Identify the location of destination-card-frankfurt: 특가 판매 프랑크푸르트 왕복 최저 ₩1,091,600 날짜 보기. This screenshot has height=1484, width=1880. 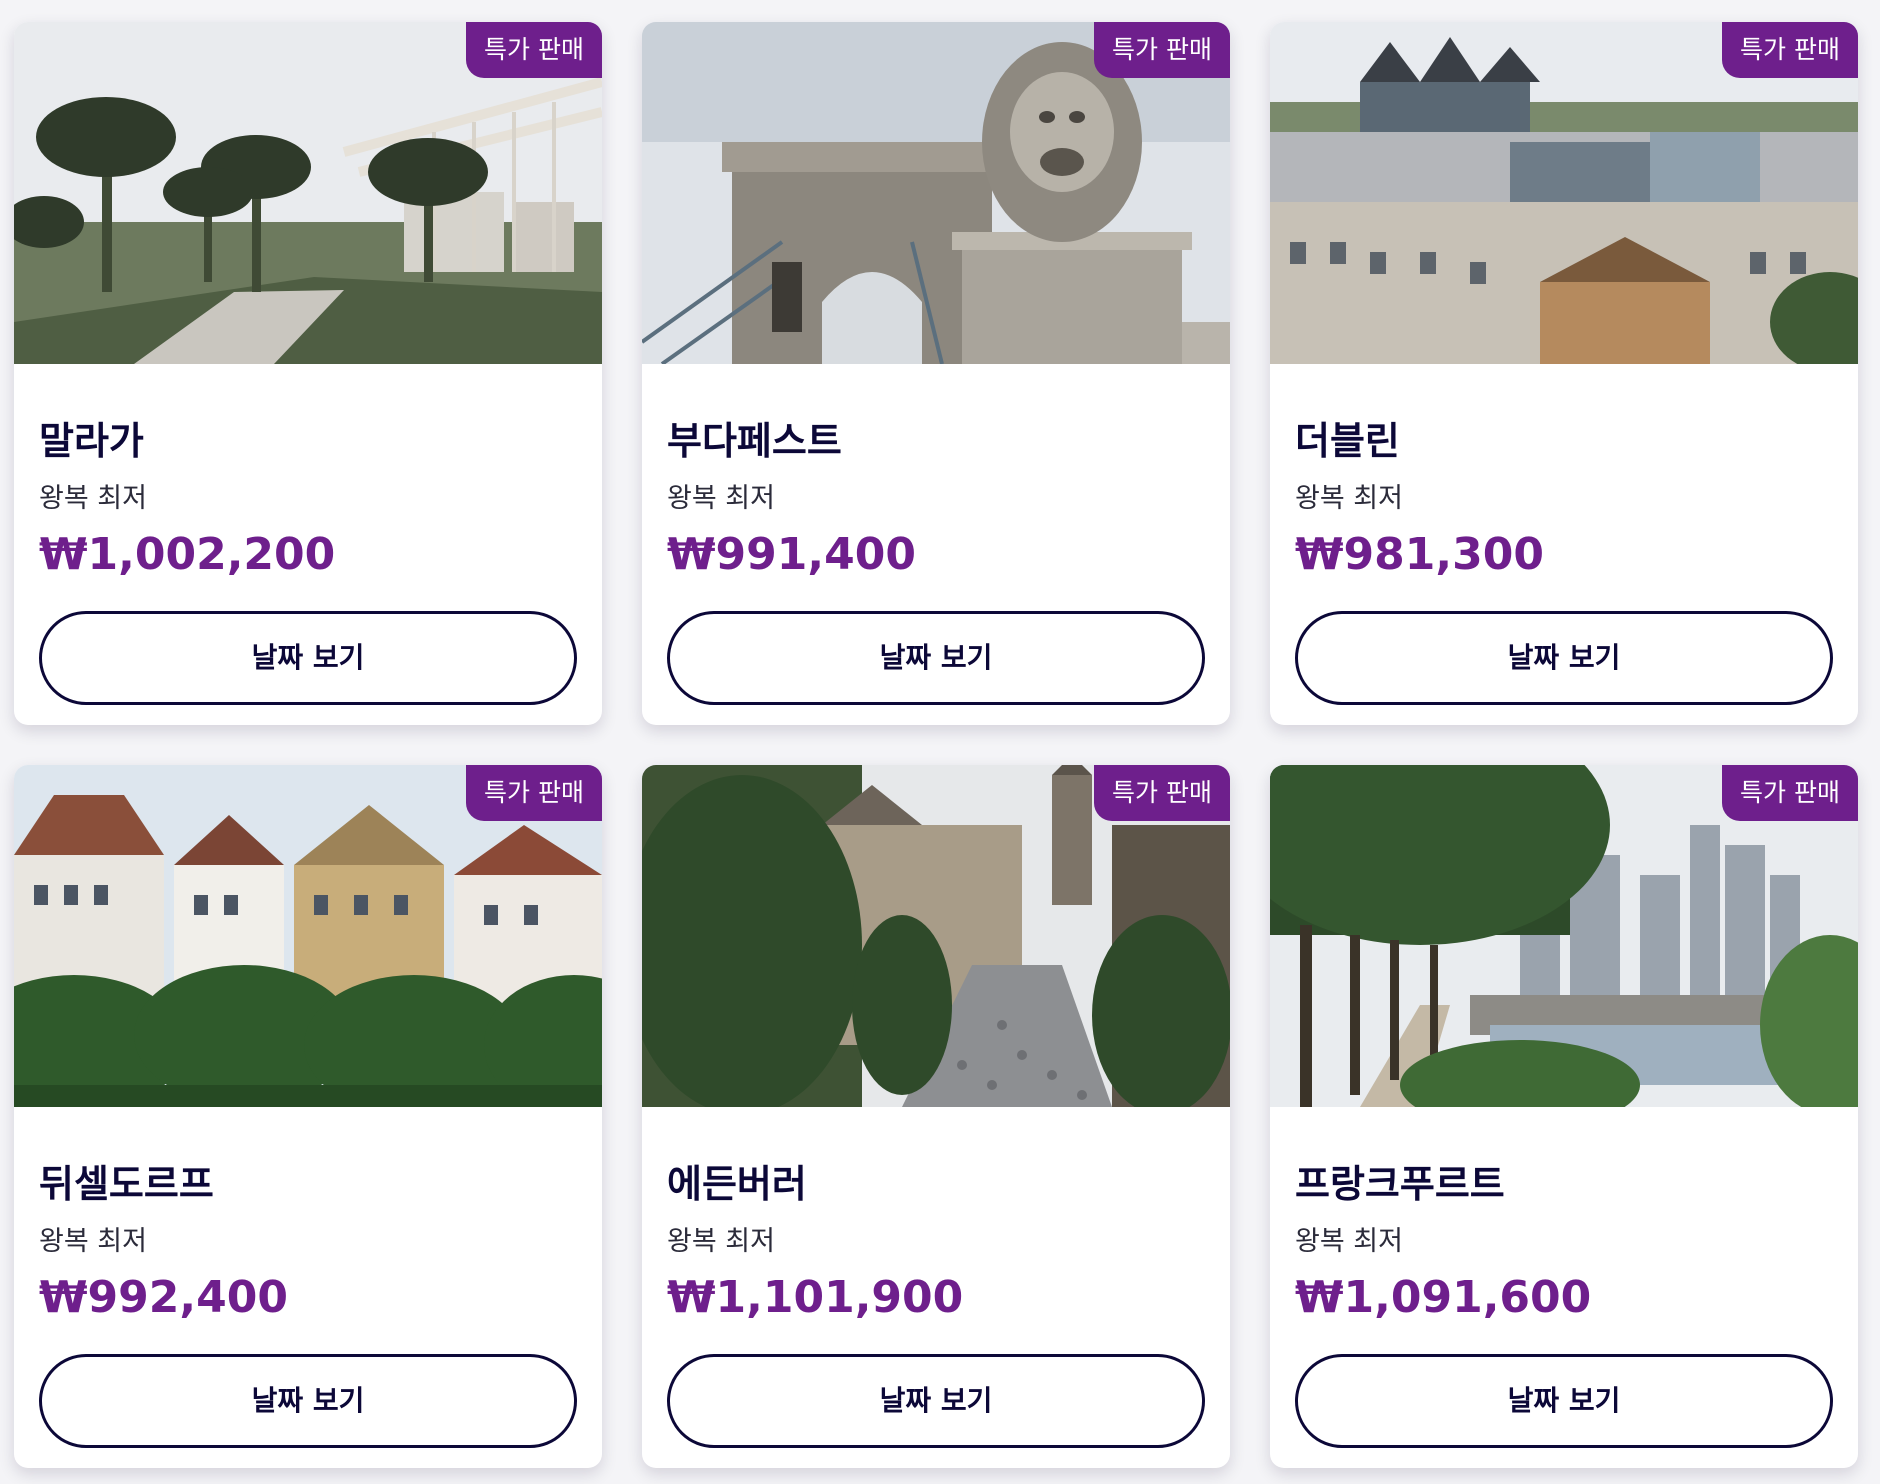
(1564, 1116).